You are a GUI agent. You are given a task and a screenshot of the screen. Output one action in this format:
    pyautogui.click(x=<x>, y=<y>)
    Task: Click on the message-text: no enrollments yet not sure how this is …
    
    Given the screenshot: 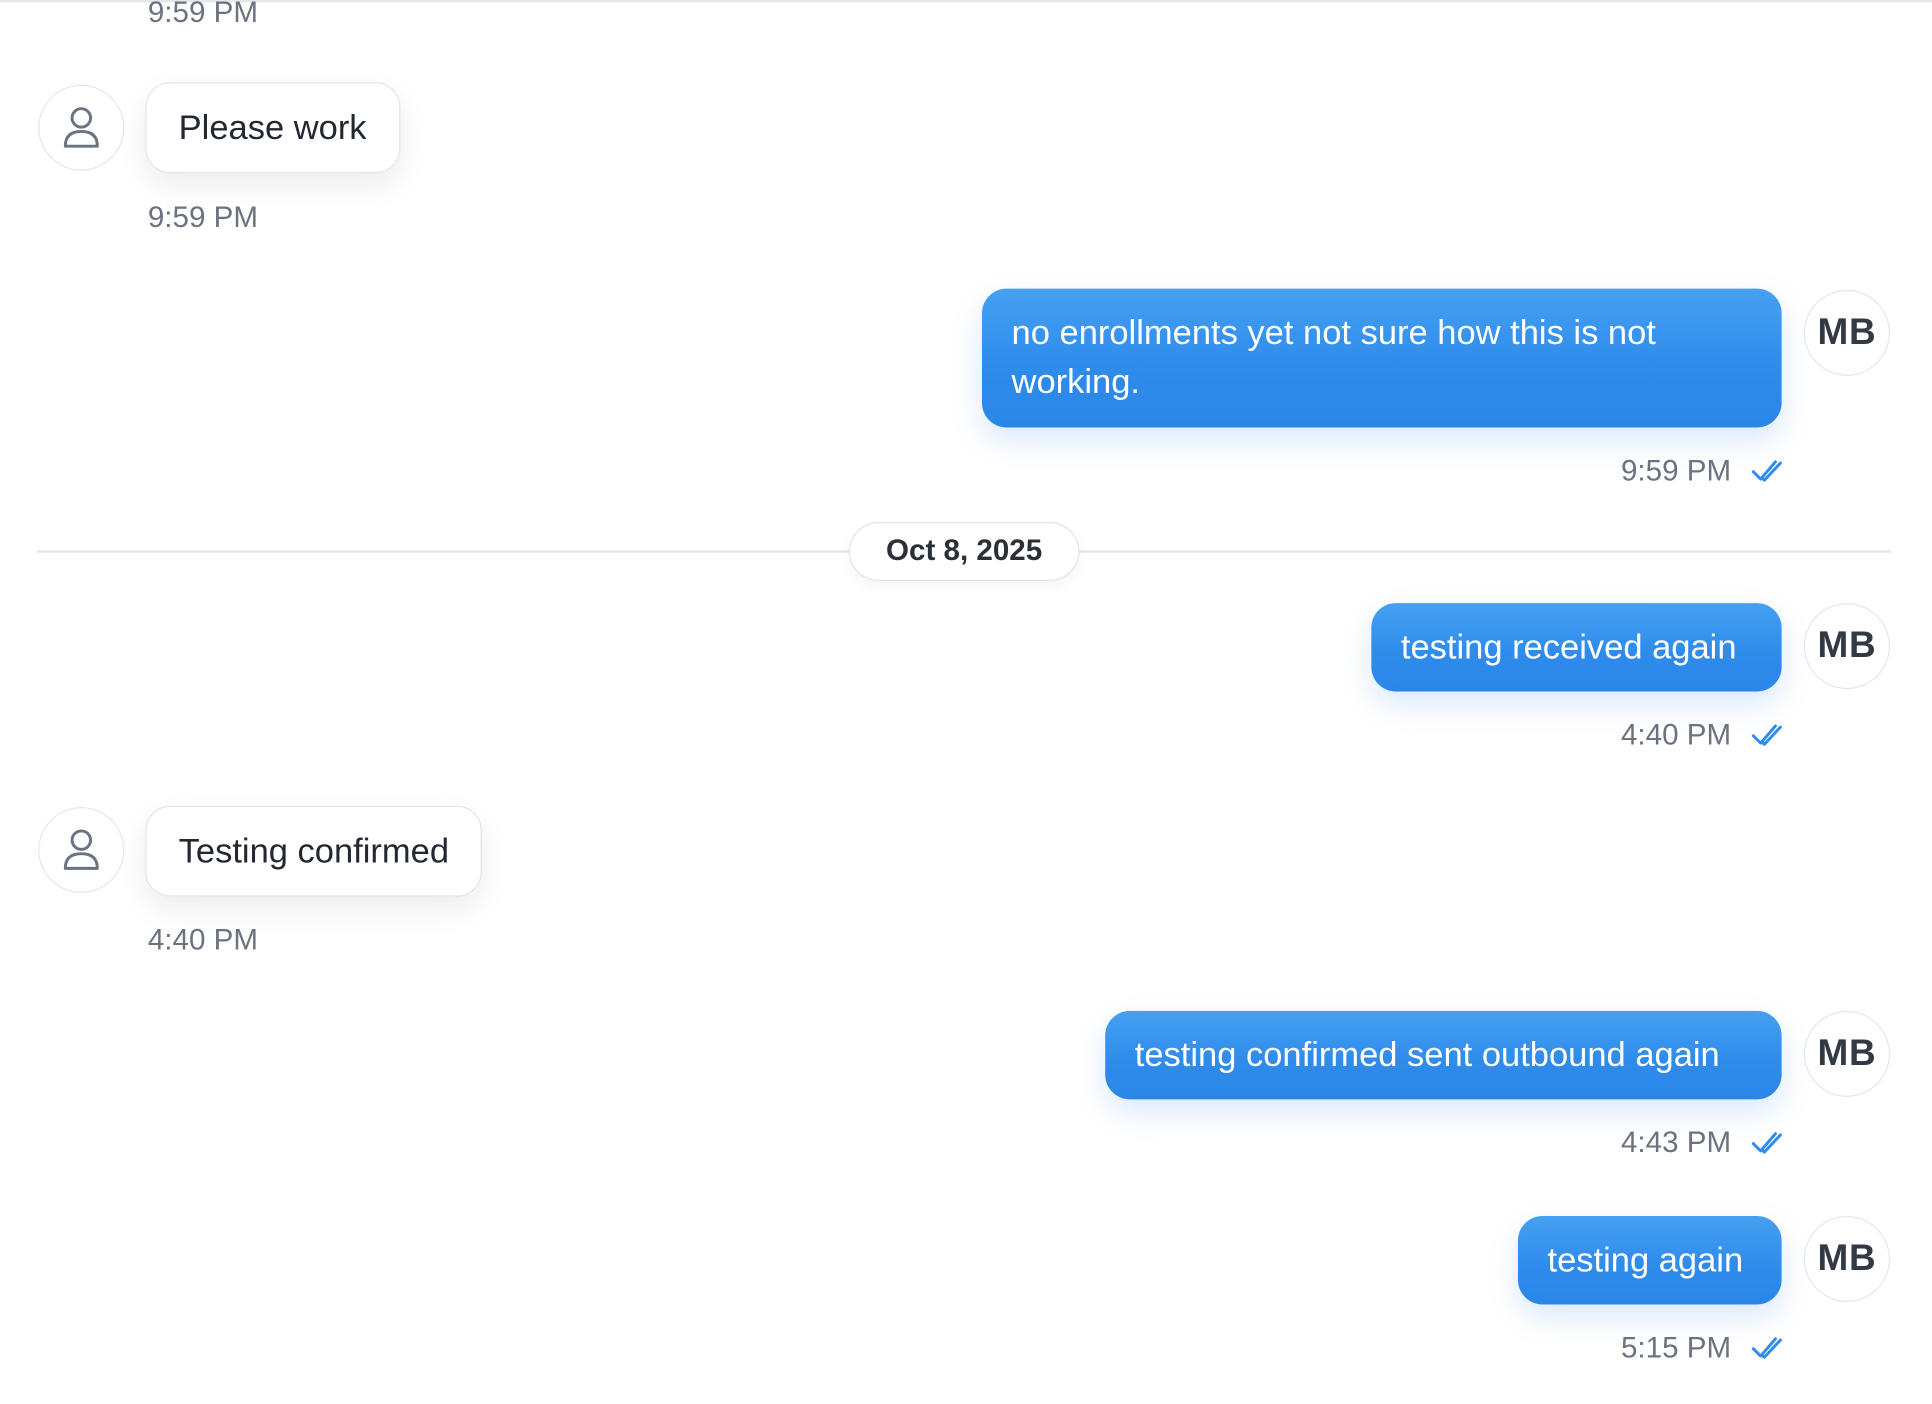 What is the action you would take?
    pyautogui.click(x=1333, y=357)
    